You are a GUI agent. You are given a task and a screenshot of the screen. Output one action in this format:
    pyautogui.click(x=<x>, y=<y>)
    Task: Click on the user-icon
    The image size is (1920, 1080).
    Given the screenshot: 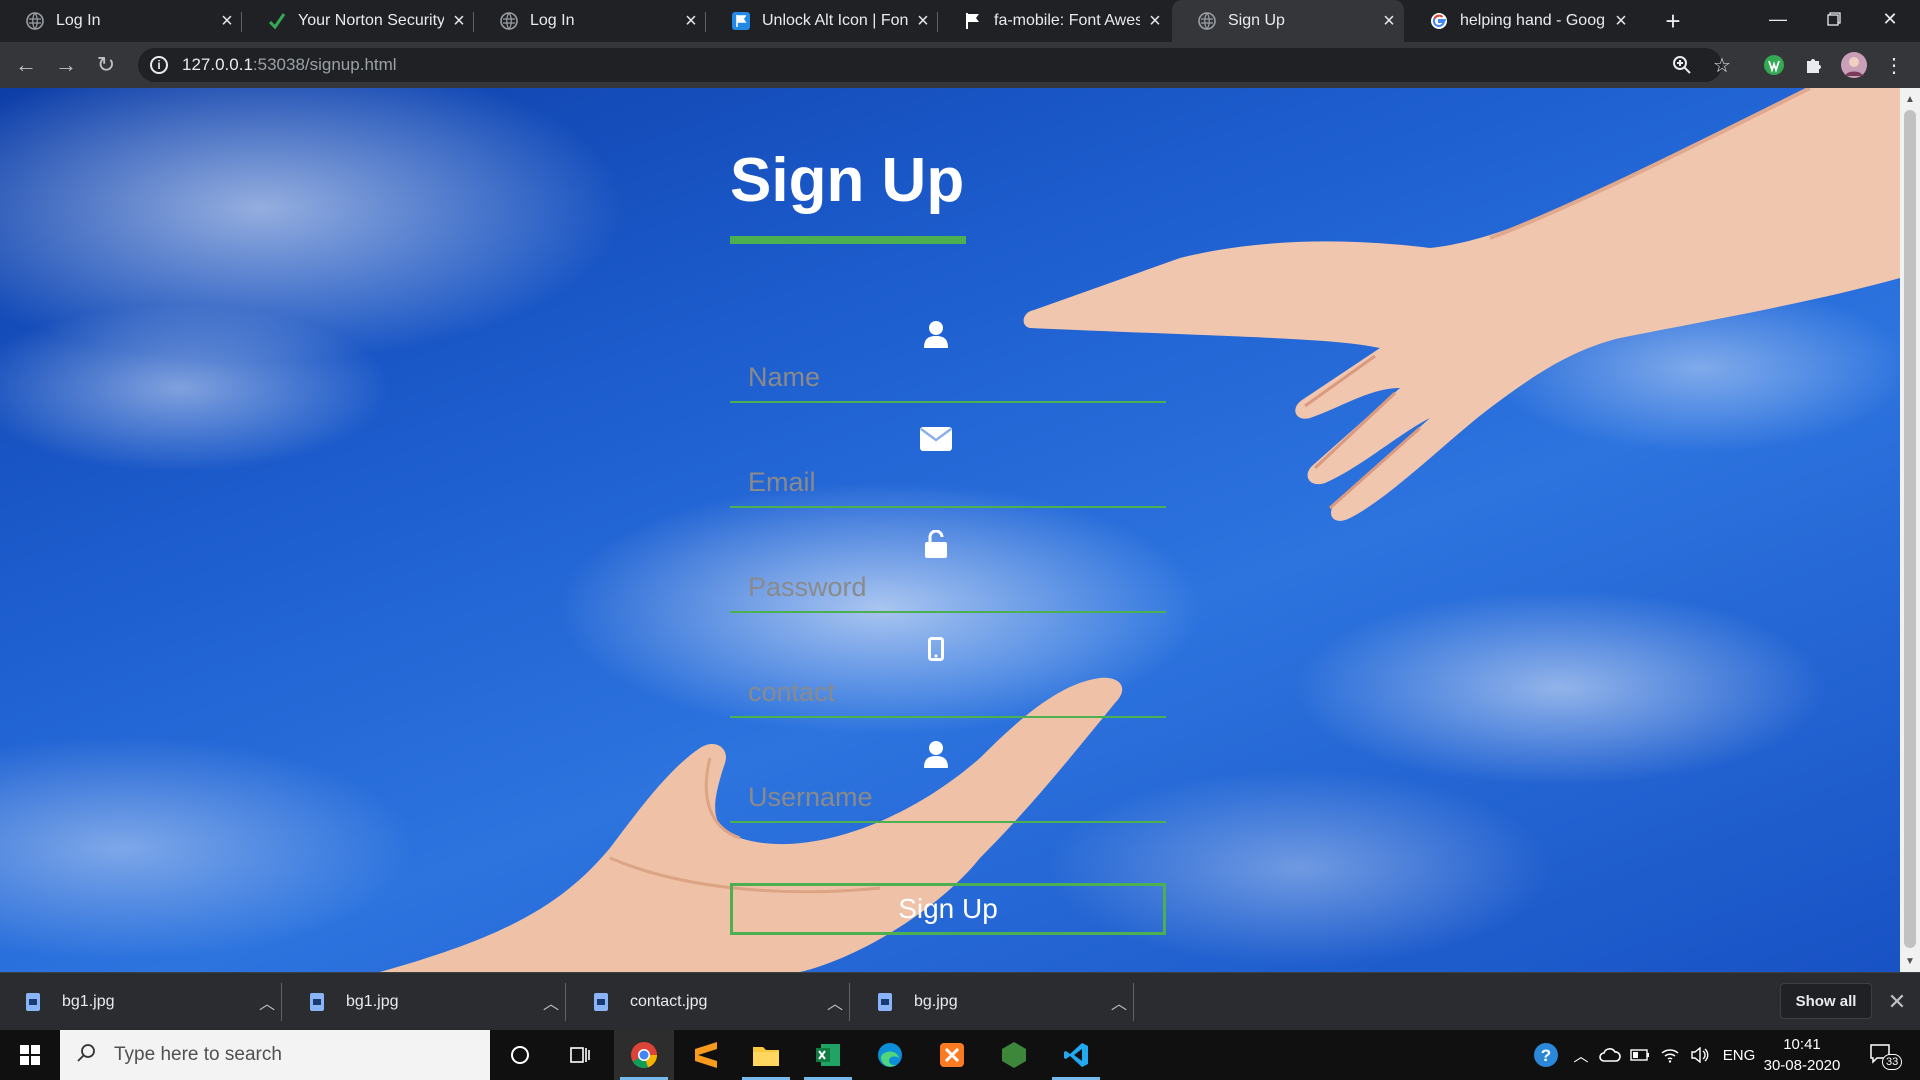 What is the action you would take?
    pyautogui.click(x=936, y=754)
    